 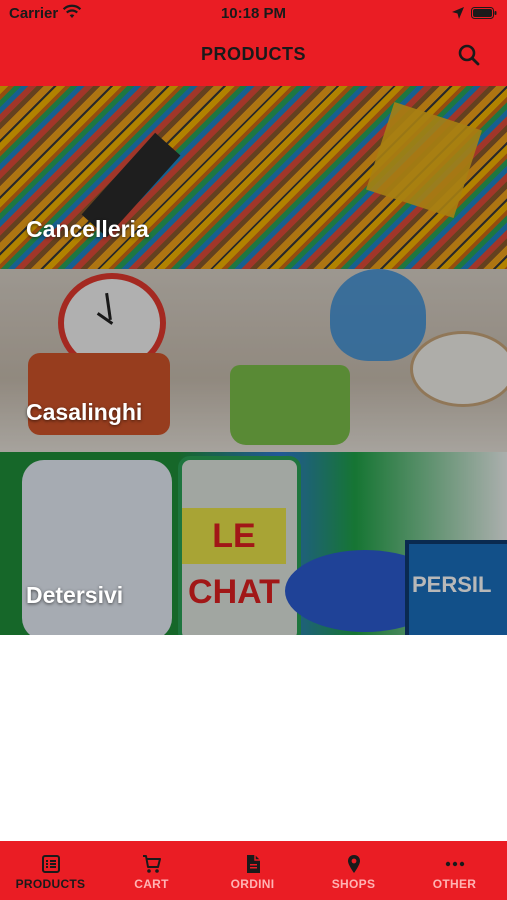 I want to click on category-label: Detersivi, so click(x=75, y=595).